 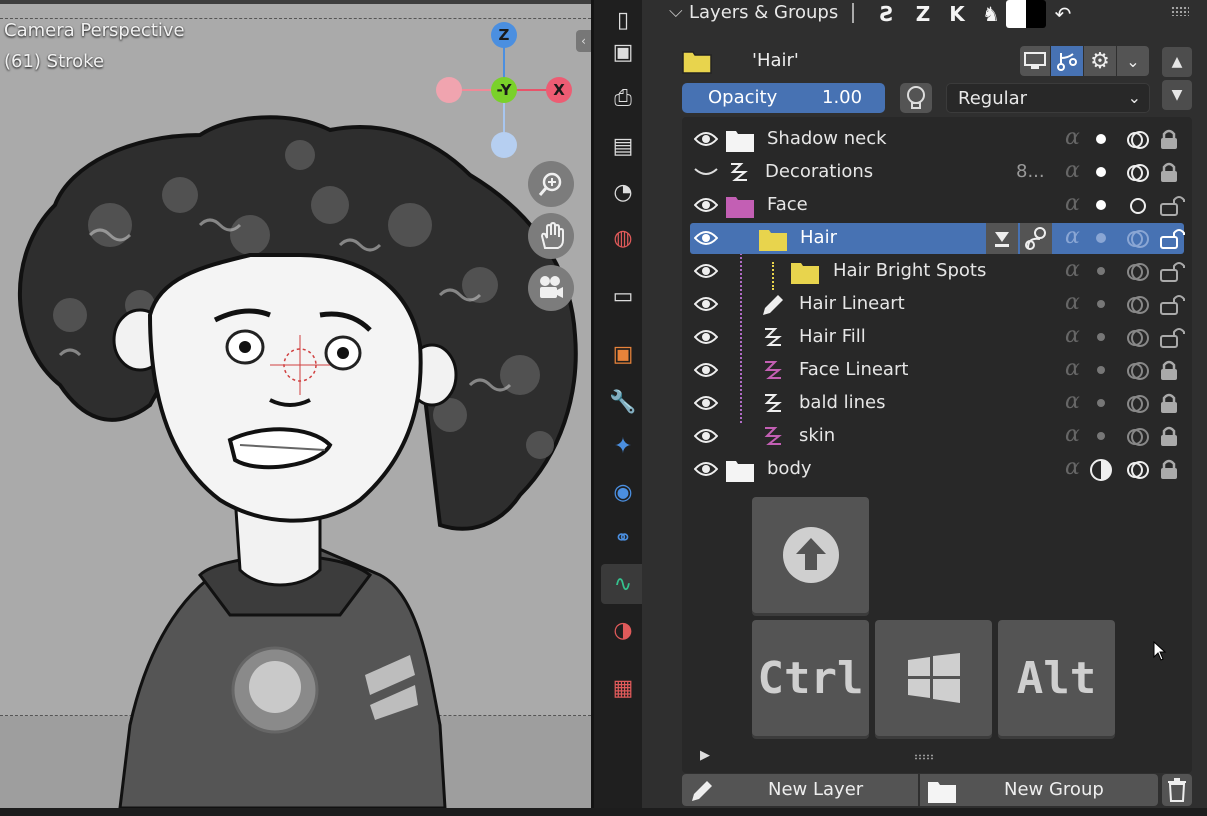 What do you see at coordinates (623, 688) in the screenshot?
I see `texture-icon: ▦` at bounding box center [623, 688].